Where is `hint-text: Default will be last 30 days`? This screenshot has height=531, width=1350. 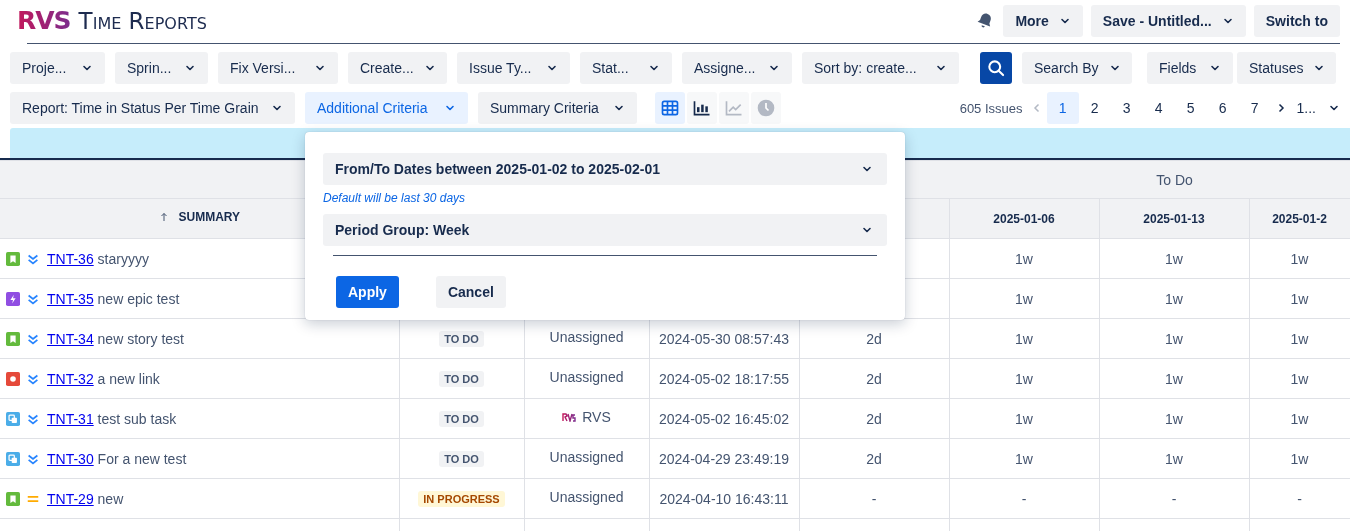 hint-text: Default will be last 30 days is located at coordinates (395, 198).